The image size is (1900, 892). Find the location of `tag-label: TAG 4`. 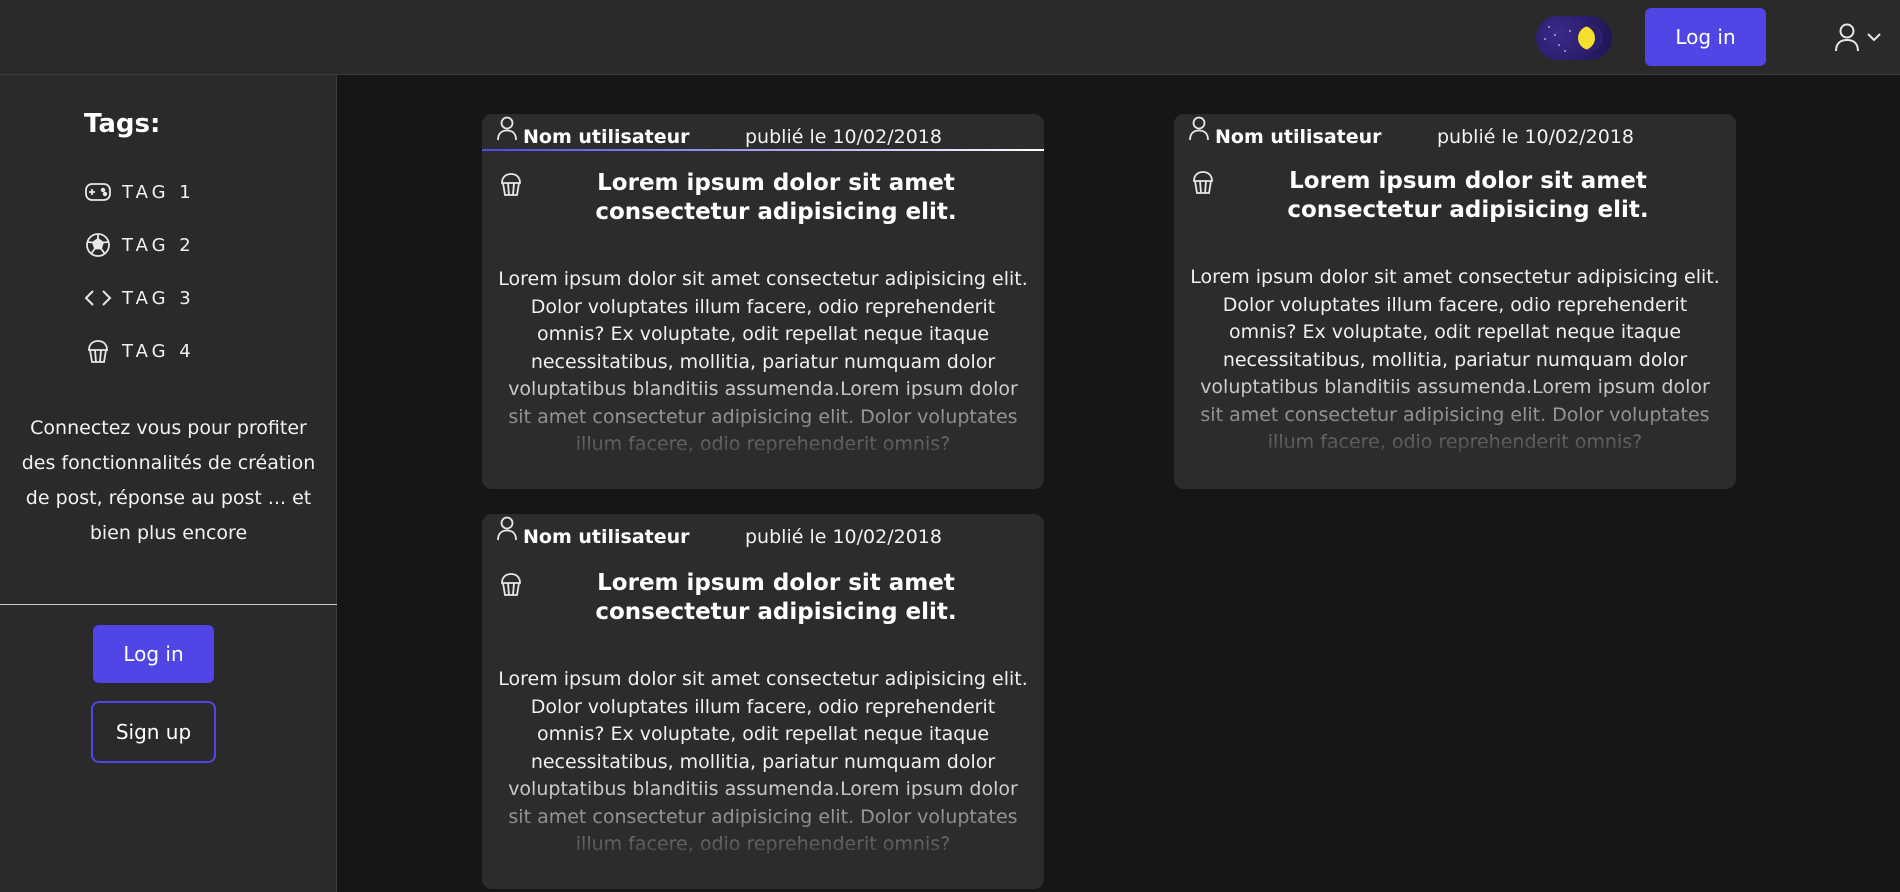

tag-label: TAG 4 is located at coordinates (158, 351).